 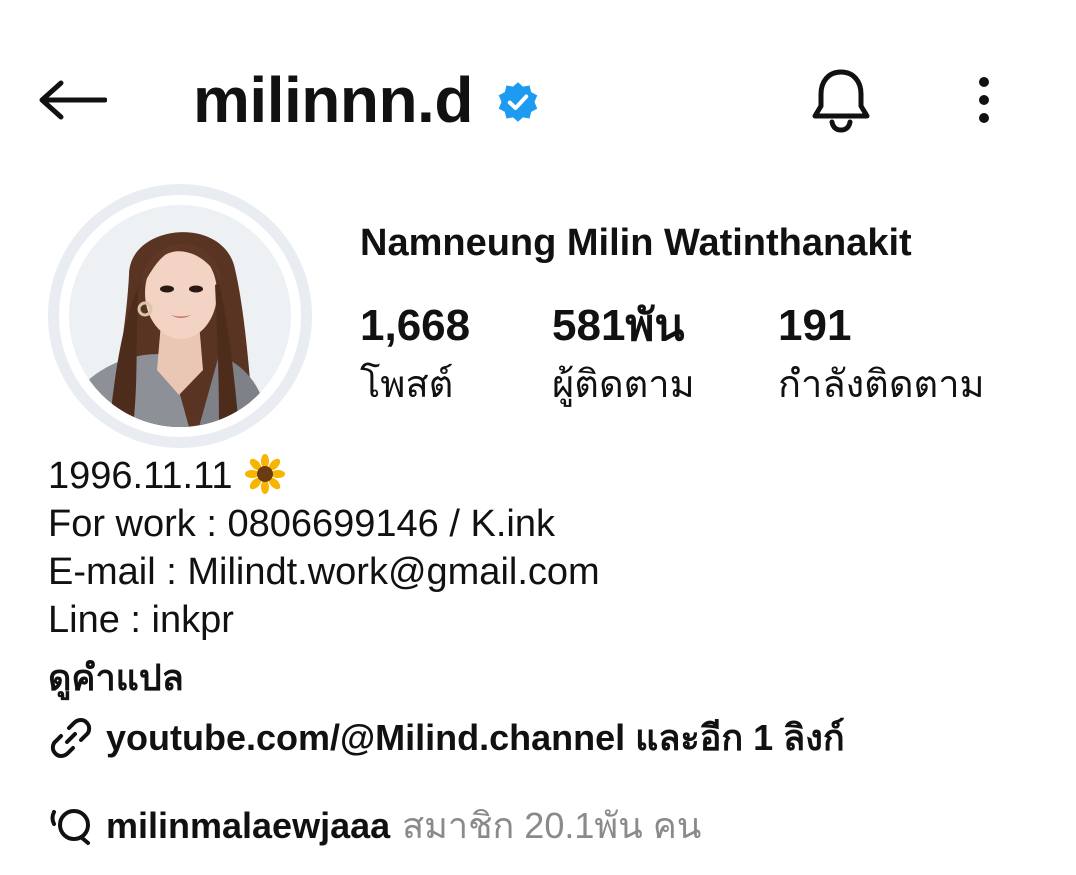 I want to click on avatar-photo, so click(x=180, y=316).